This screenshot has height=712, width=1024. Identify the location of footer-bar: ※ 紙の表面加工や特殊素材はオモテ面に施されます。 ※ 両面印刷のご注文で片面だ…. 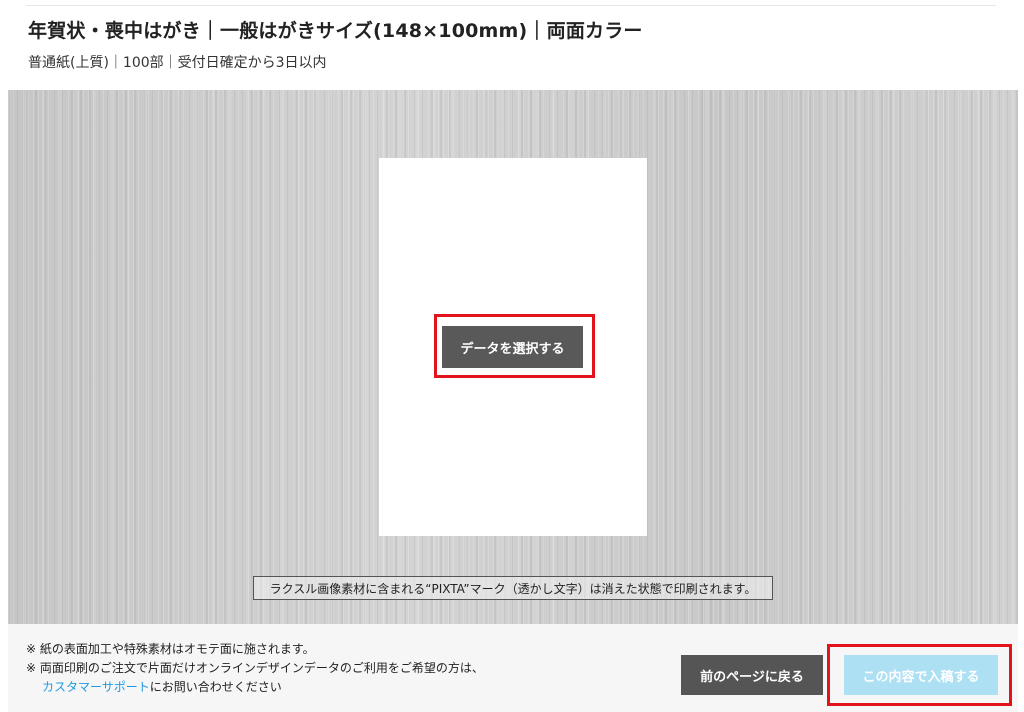
(513, 668).